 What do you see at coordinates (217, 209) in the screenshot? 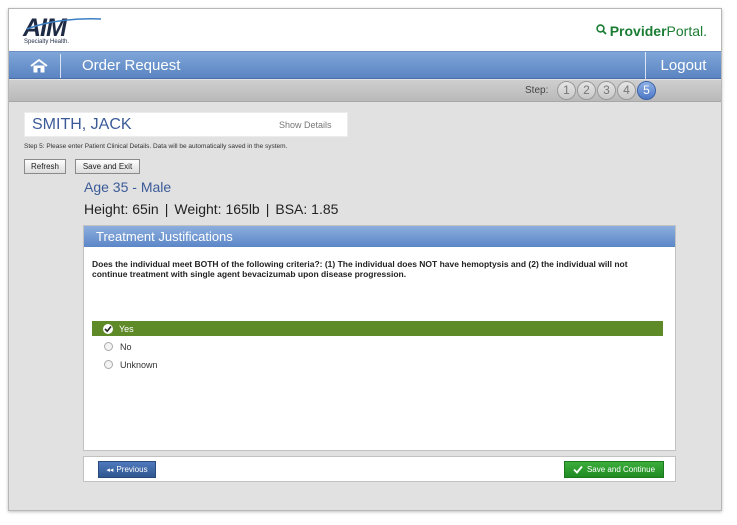
I see `patient-weight: Weight: 165lb` at bounding box center [217, 209].